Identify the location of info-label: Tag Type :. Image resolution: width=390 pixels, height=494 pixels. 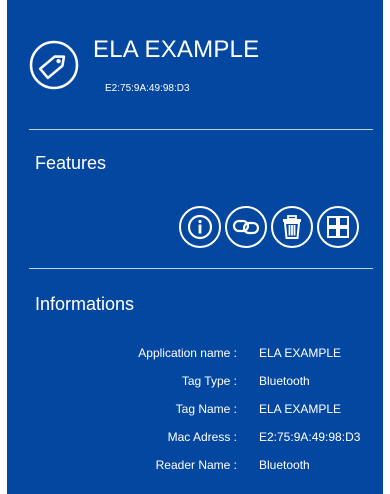
(209, 381).